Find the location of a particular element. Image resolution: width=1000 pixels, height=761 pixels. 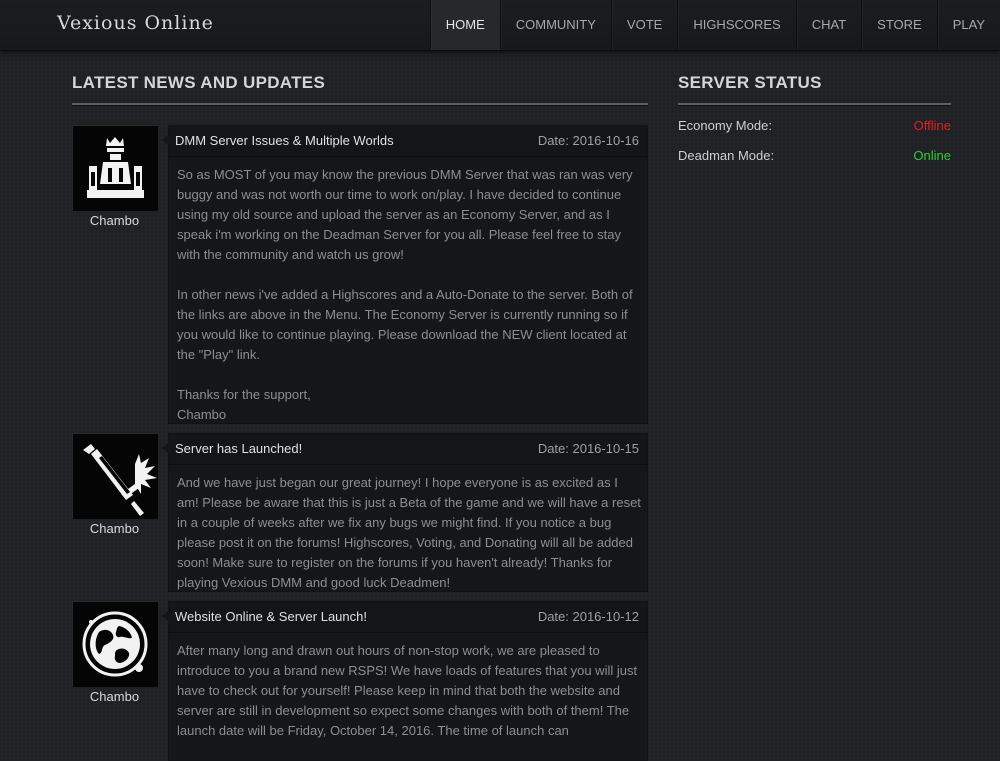

king-throne-icon is located at coordinates (115, 168).